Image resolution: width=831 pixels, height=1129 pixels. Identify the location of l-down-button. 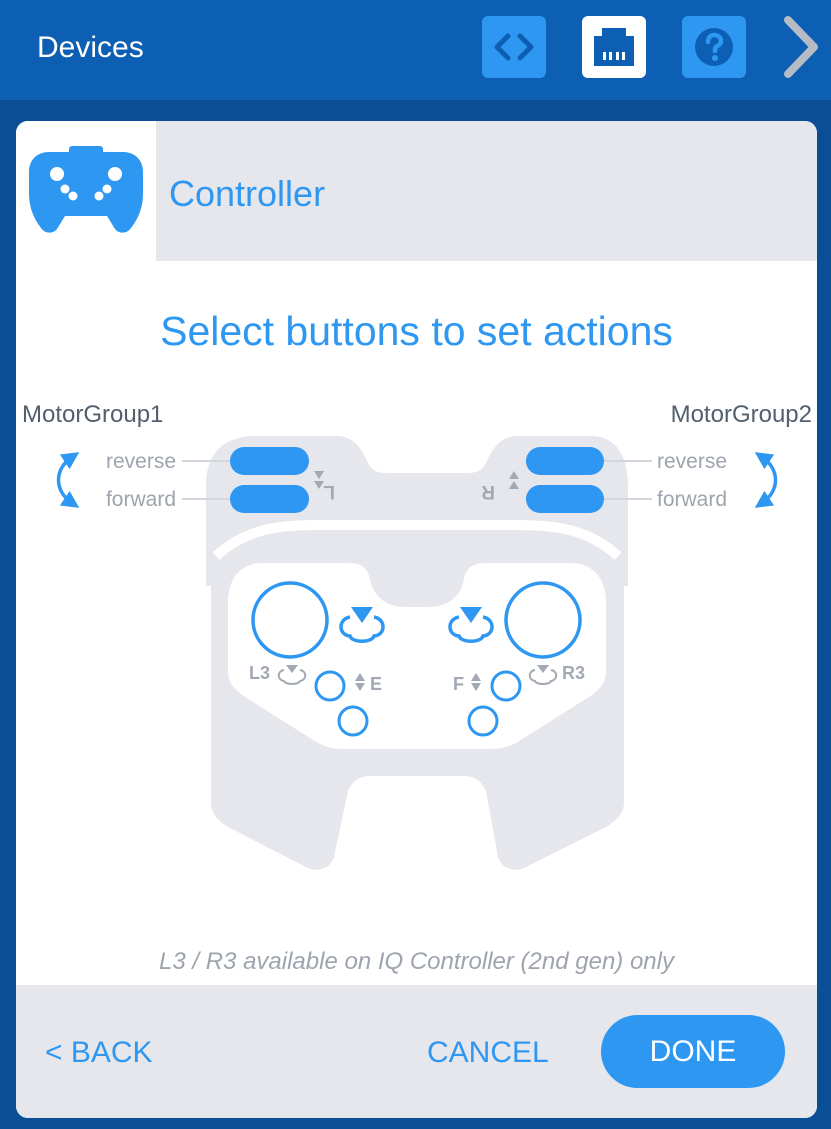
(269, 499).